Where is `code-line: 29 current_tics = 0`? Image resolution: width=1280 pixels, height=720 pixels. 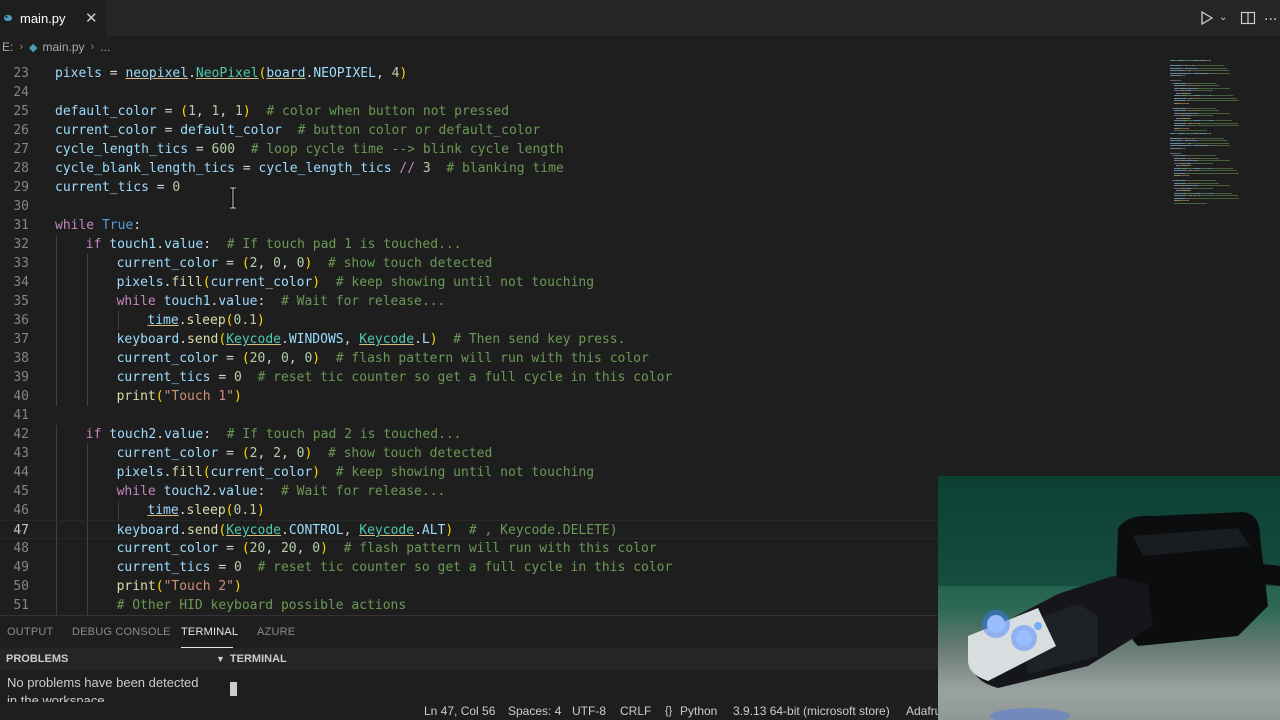 code-line: 29 current_tics = 0 is located at coordinates (585, 187).